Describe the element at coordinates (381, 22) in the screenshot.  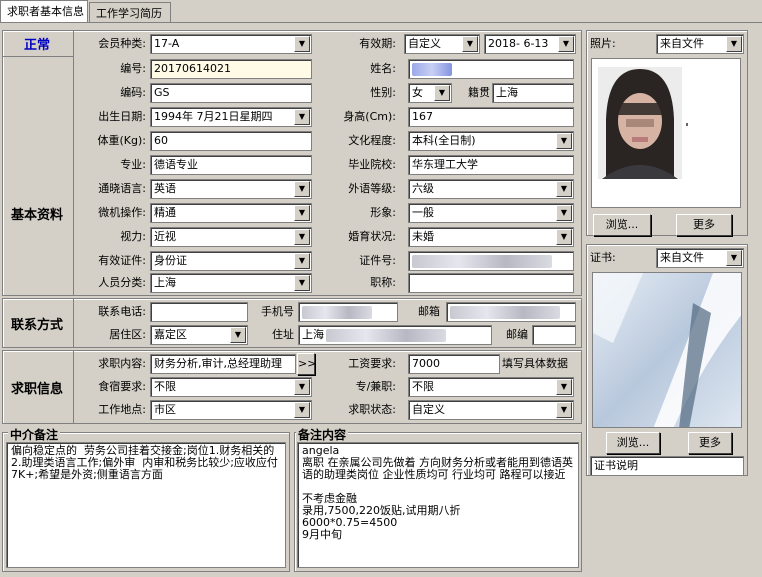
I see `tab-divider` at that location.